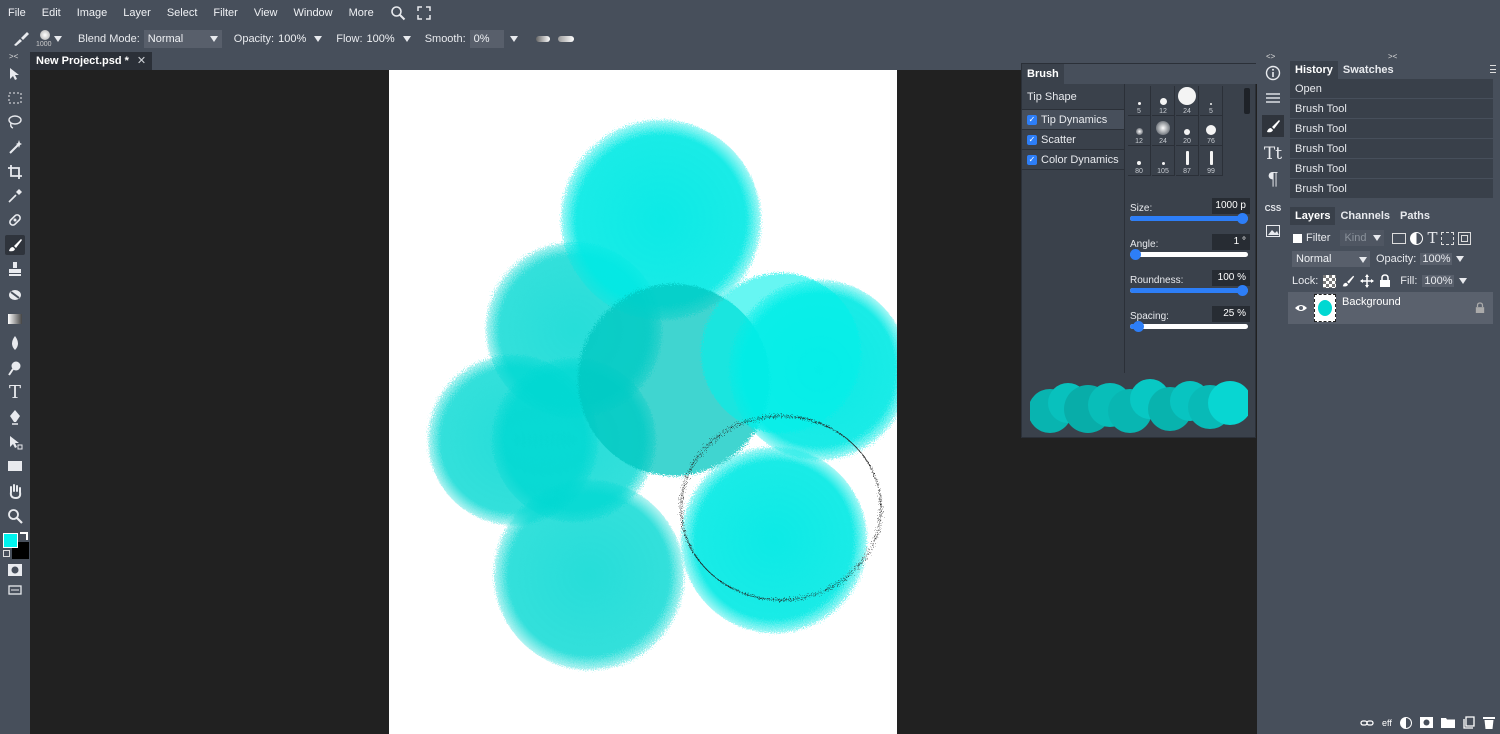 The height and width of the screenshot is (734, 1500). I want to click on tab-channels: Channels, so click(1365, 216).